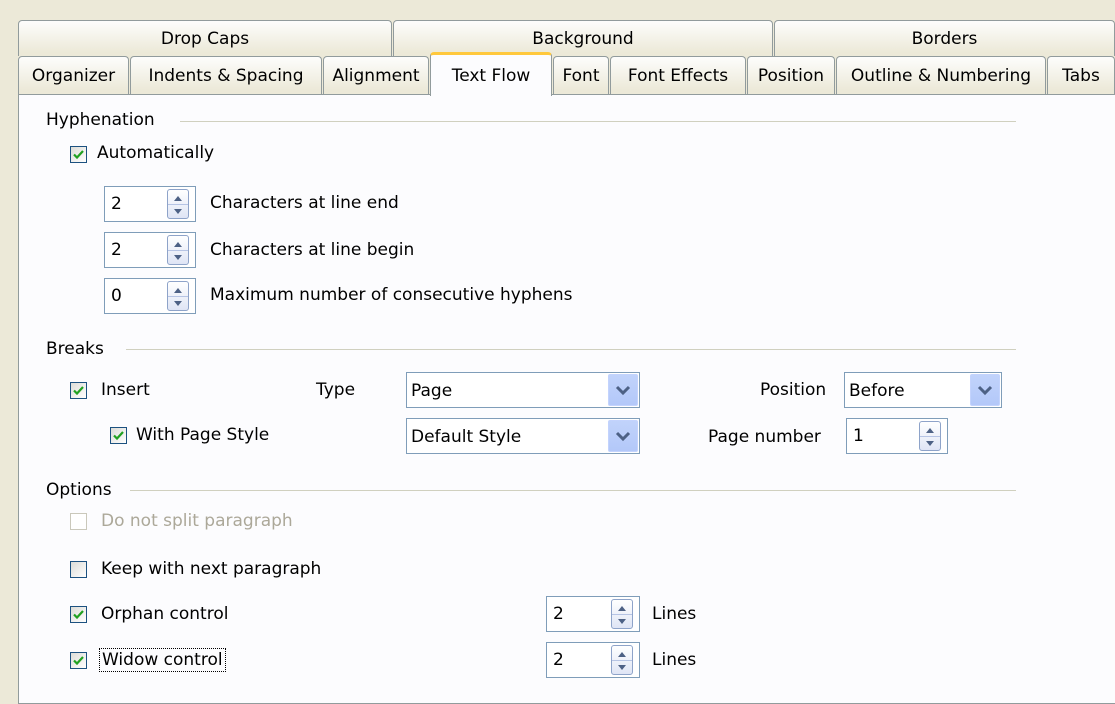 This screenshot has width=1115, height=704. I want to click on widow-lines-value: 2, so click(558, 660).